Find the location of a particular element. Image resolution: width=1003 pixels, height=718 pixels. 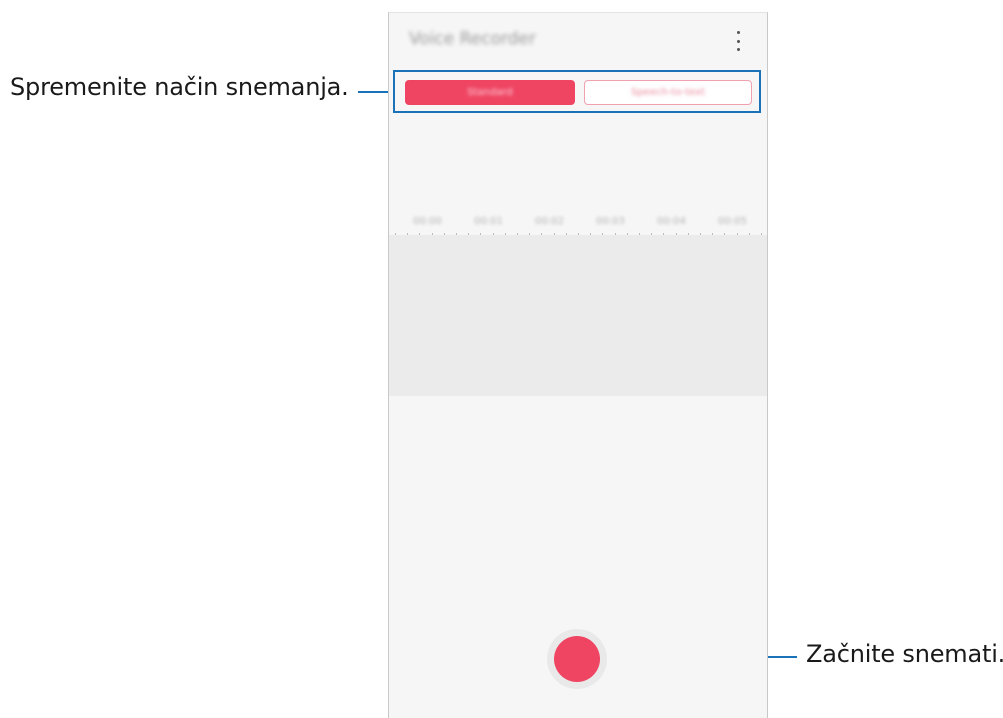

mode-tab-speech-label: Speech-to-text is located at coordinates (667, 92).